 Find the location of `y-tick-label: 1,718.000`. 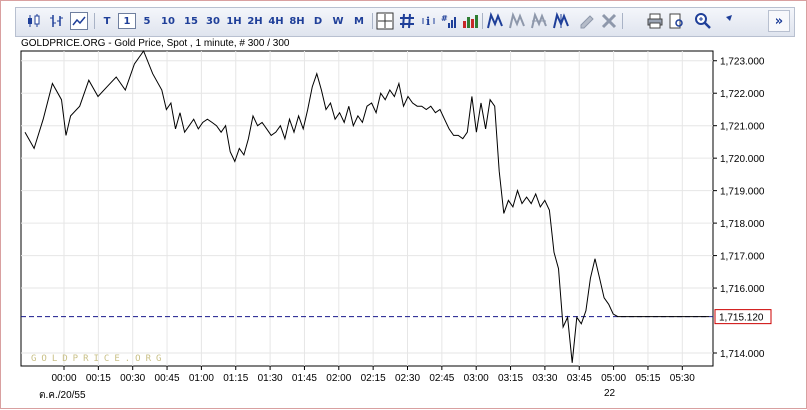

y-tick-label: 1,718.000 is located at coordinates (742, 224).